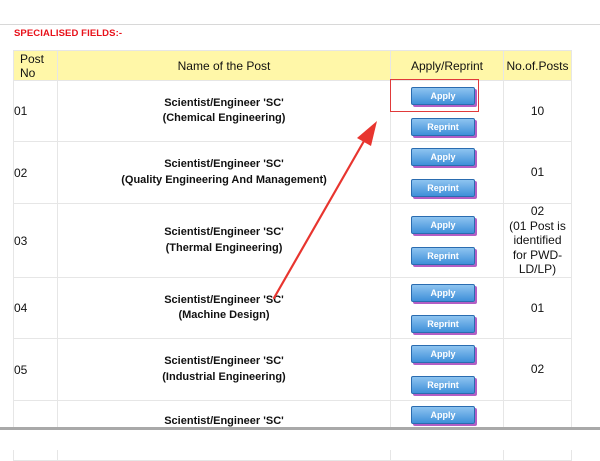 This screenshot has height=461, width=600. What do you see at coordinates (300, 440) in the screenshot?
I see `bottom-blank` at bounding box center [300, 440].